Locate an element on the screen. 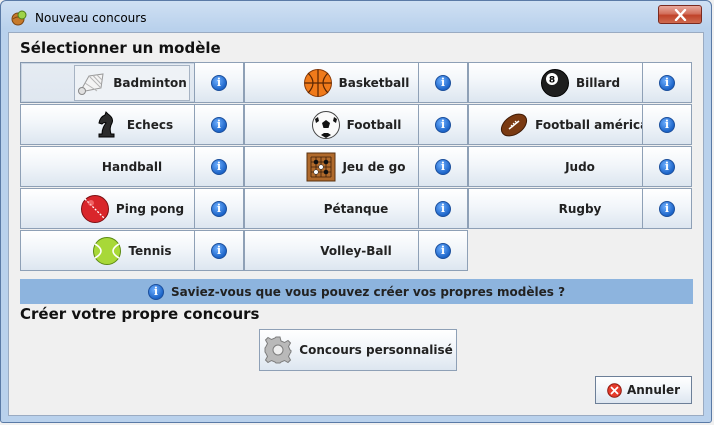 This screenshot has height=425, width=714. info-button-tennis: i is located at coordinates (219, 250).